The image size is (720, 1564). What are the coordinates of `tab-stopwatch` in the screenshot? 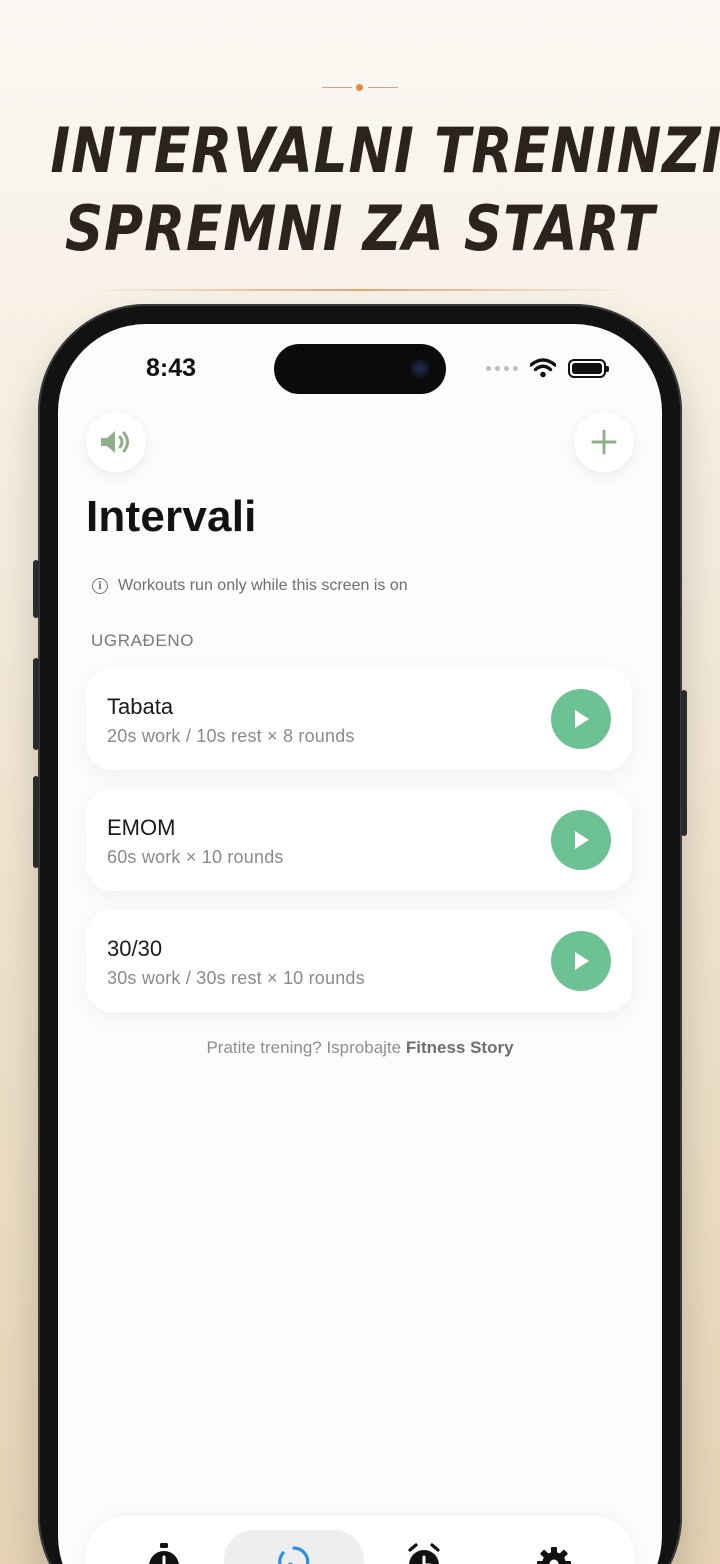 It's located at (164, 1547).